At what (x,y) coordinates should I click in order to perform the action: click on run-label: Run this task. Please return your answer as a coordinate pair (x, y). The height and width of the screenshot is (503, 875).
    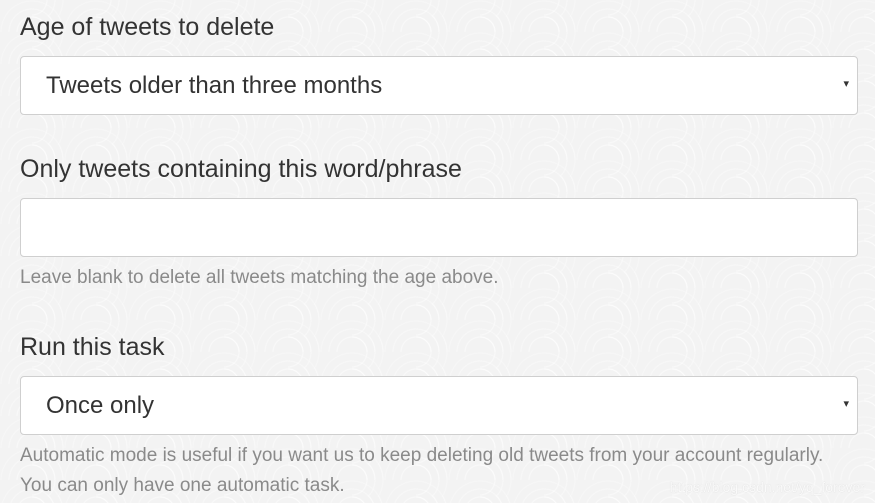
    Looking at the image, I should click on (92, 347).